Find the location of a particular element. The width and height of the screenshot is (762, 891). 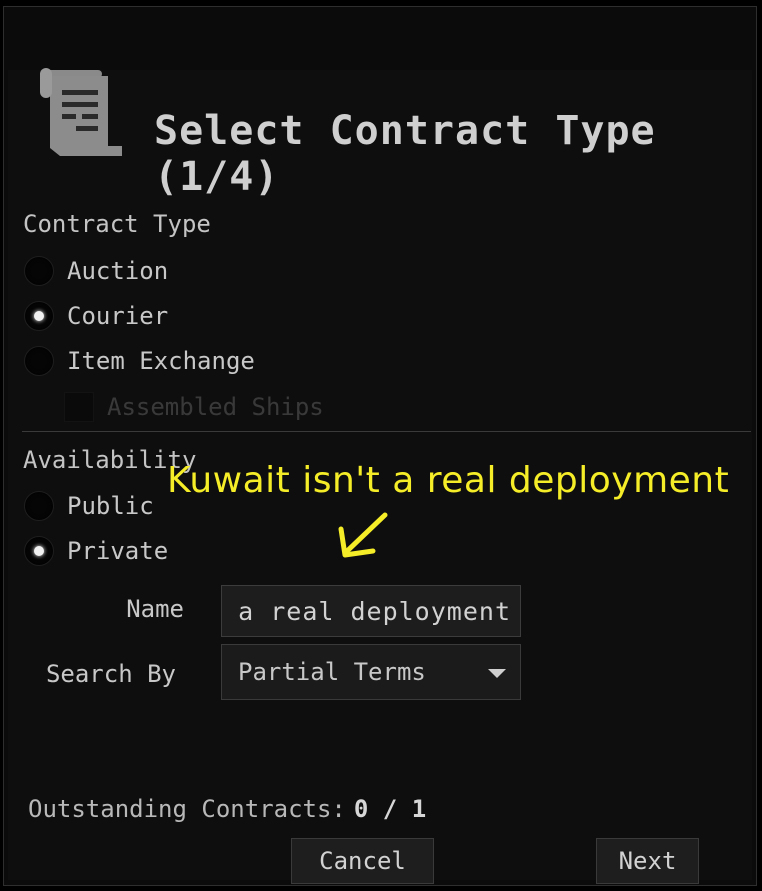

contract-type-heading: Contract Type is located at coordinates (117, 224).